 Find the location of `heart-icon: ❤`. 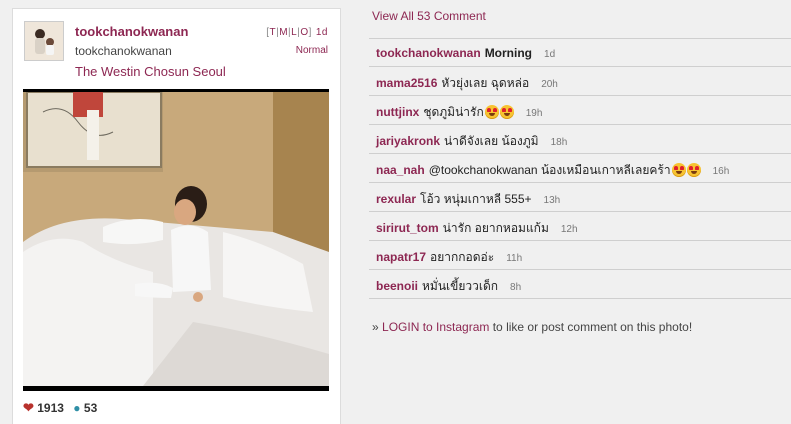

heart-icon: ❤ is located at coordinates (28, 407).